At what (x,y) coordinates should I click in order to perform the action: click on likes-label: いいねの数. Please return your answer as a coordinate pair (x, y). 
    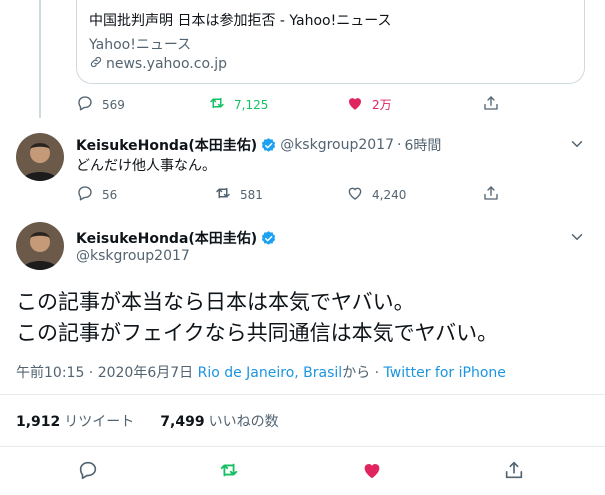
    Looking at the image, I should click on (243, 422).